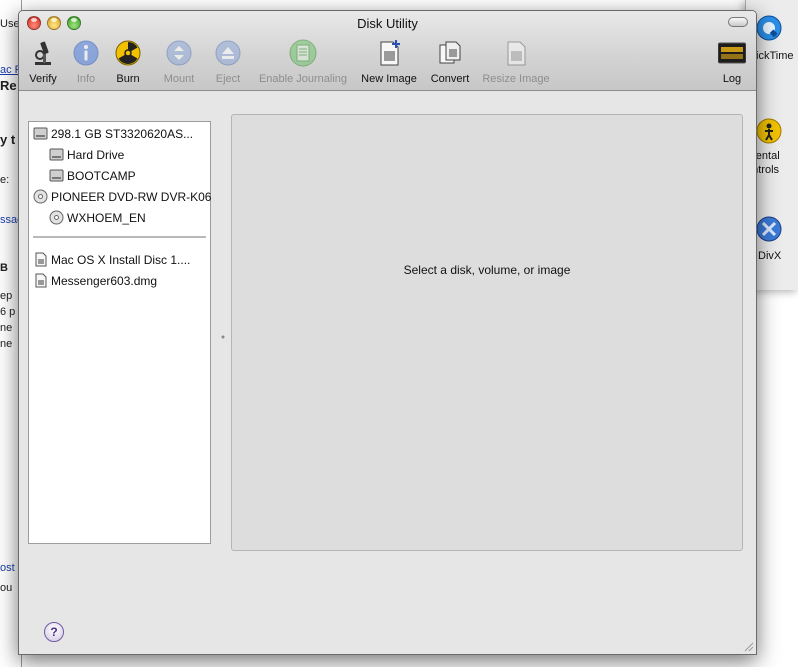  Describe the element at coordinates (303, 53) in the screenshot. I see `journal-icon` at that location.